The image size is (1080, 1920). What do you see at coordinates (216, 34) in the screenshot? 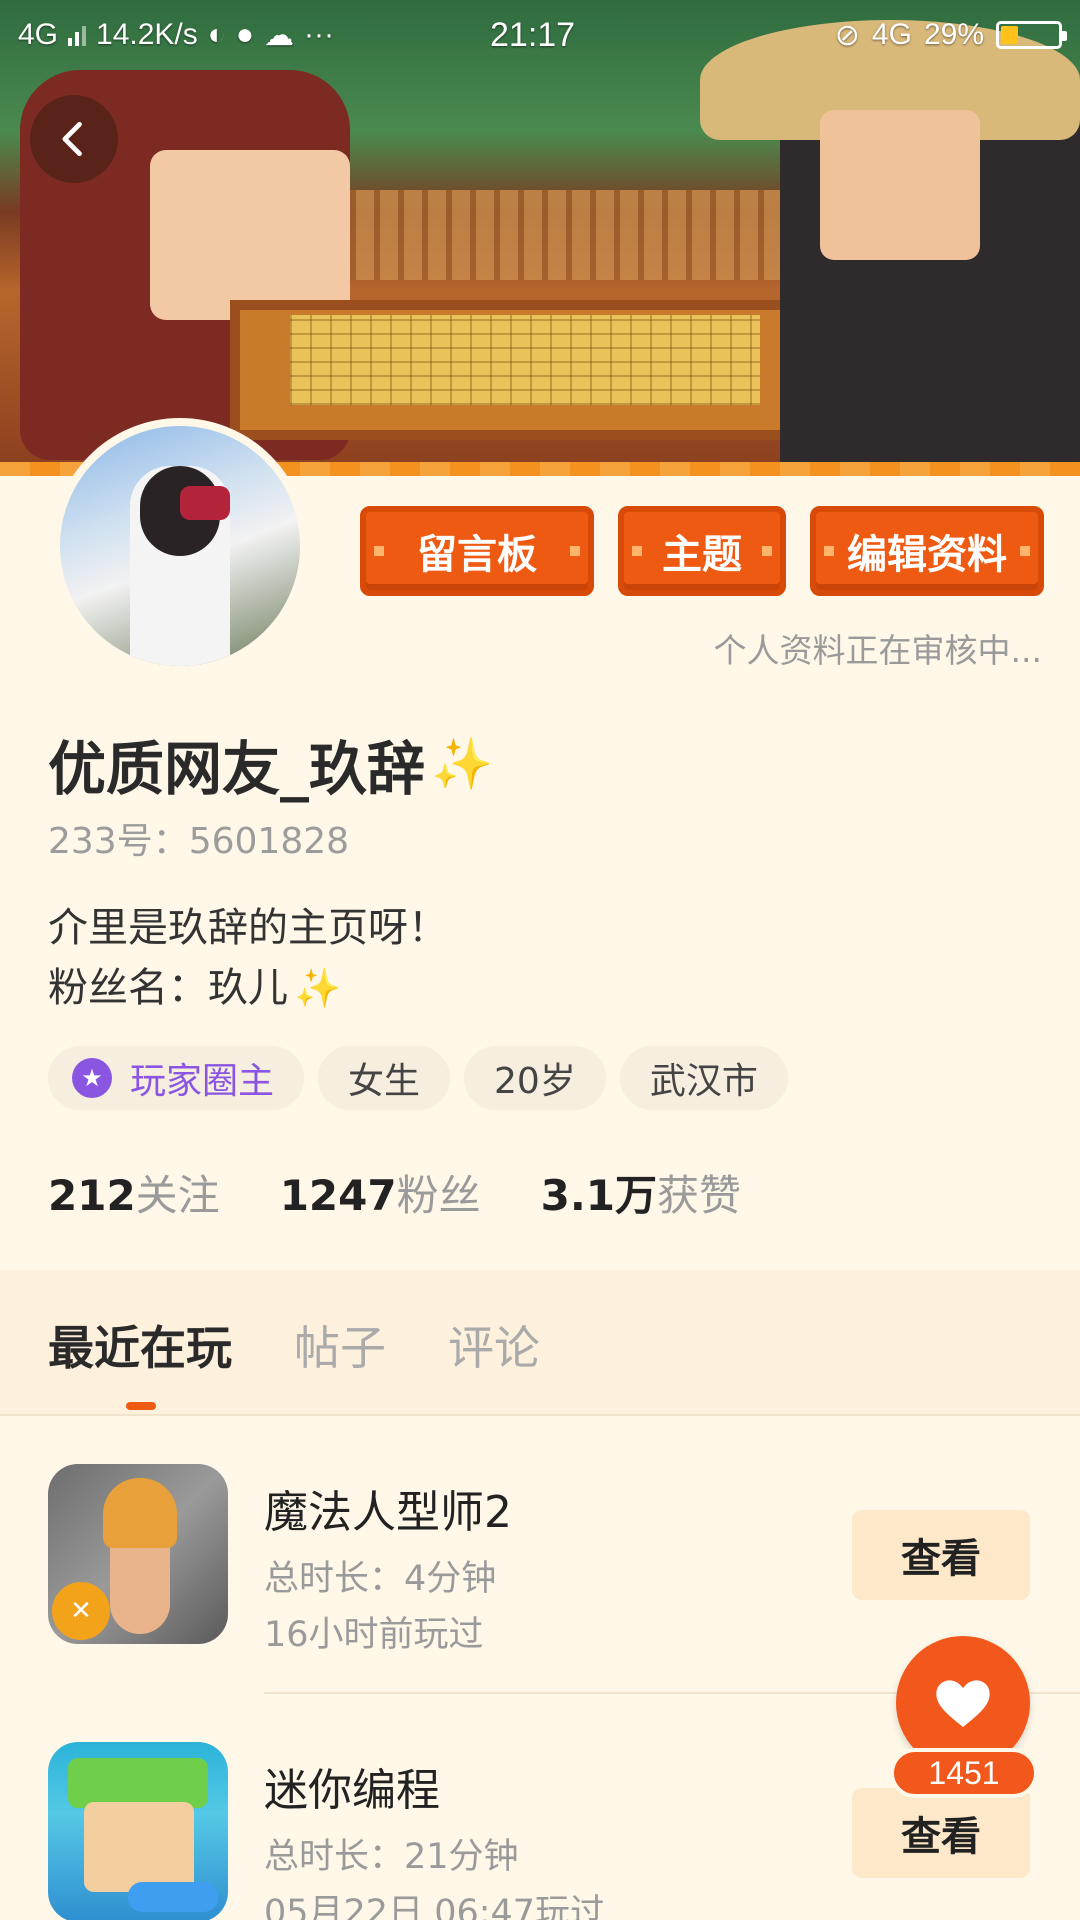
I see `planet-icon: ◐` at bounding box center [216, 34].